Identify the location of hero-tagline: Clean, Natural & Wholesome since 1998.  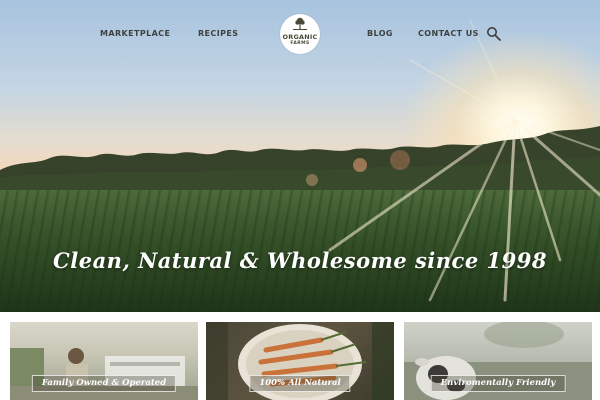
(300, 260).